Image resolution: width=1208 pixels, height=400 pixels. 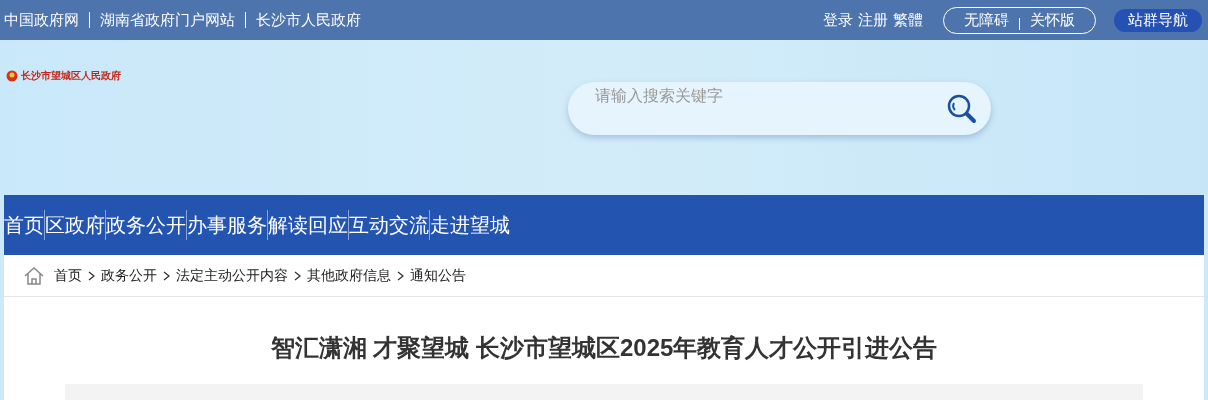 What do you see at coordinates (1158, 20) in the screenshot?
I see `site-nav-button: 站群导航` at bounding box center [1158, 20].